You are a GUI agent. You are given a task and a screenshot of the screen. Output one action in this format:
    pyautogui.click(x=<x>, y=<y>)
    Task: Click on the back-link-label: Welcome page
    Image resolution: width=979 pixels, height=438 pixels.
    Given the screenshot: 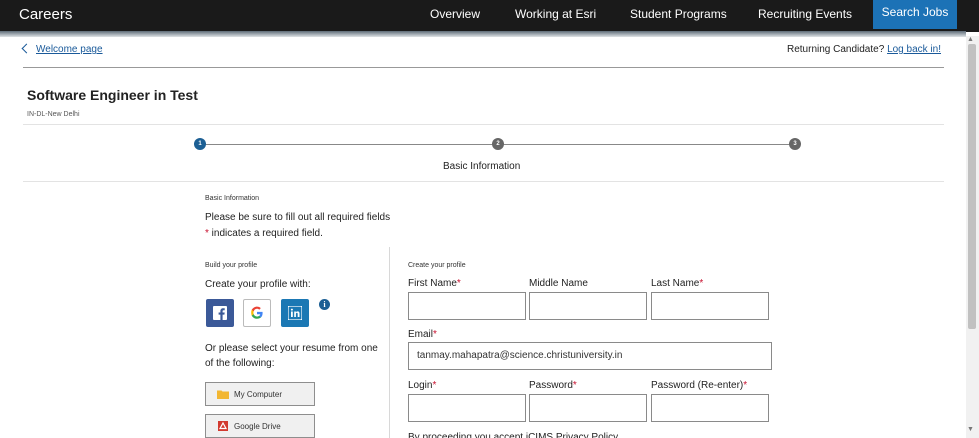 What is the action you would take?
    pyautogui.click(x=69, y=49)
    